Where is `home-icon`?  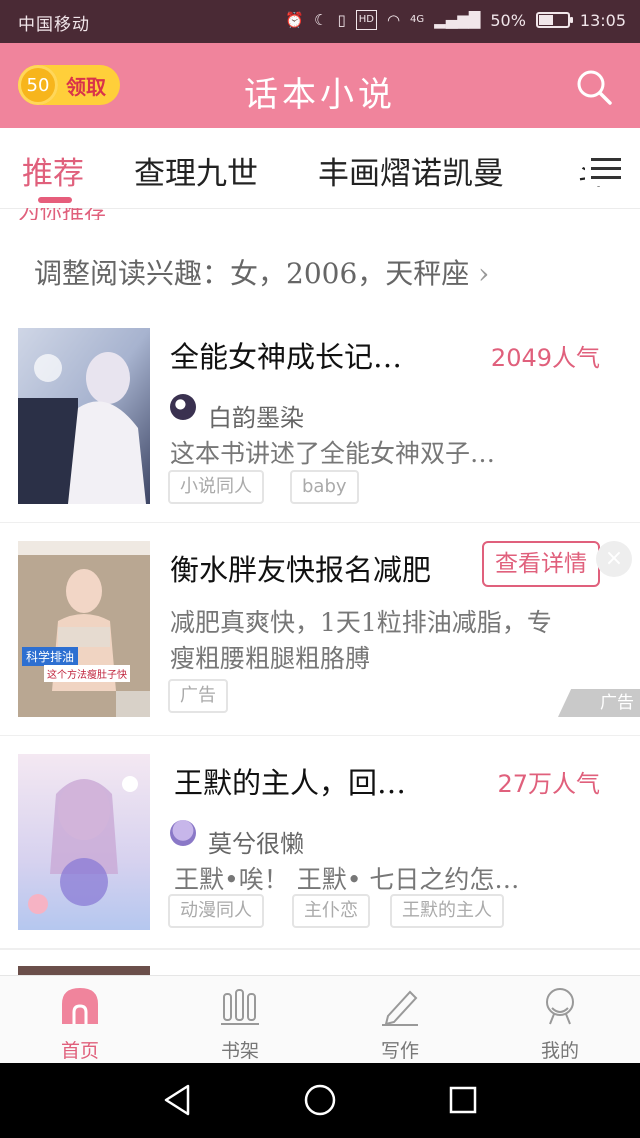
home-icon is located at coordinates (80, 1006).